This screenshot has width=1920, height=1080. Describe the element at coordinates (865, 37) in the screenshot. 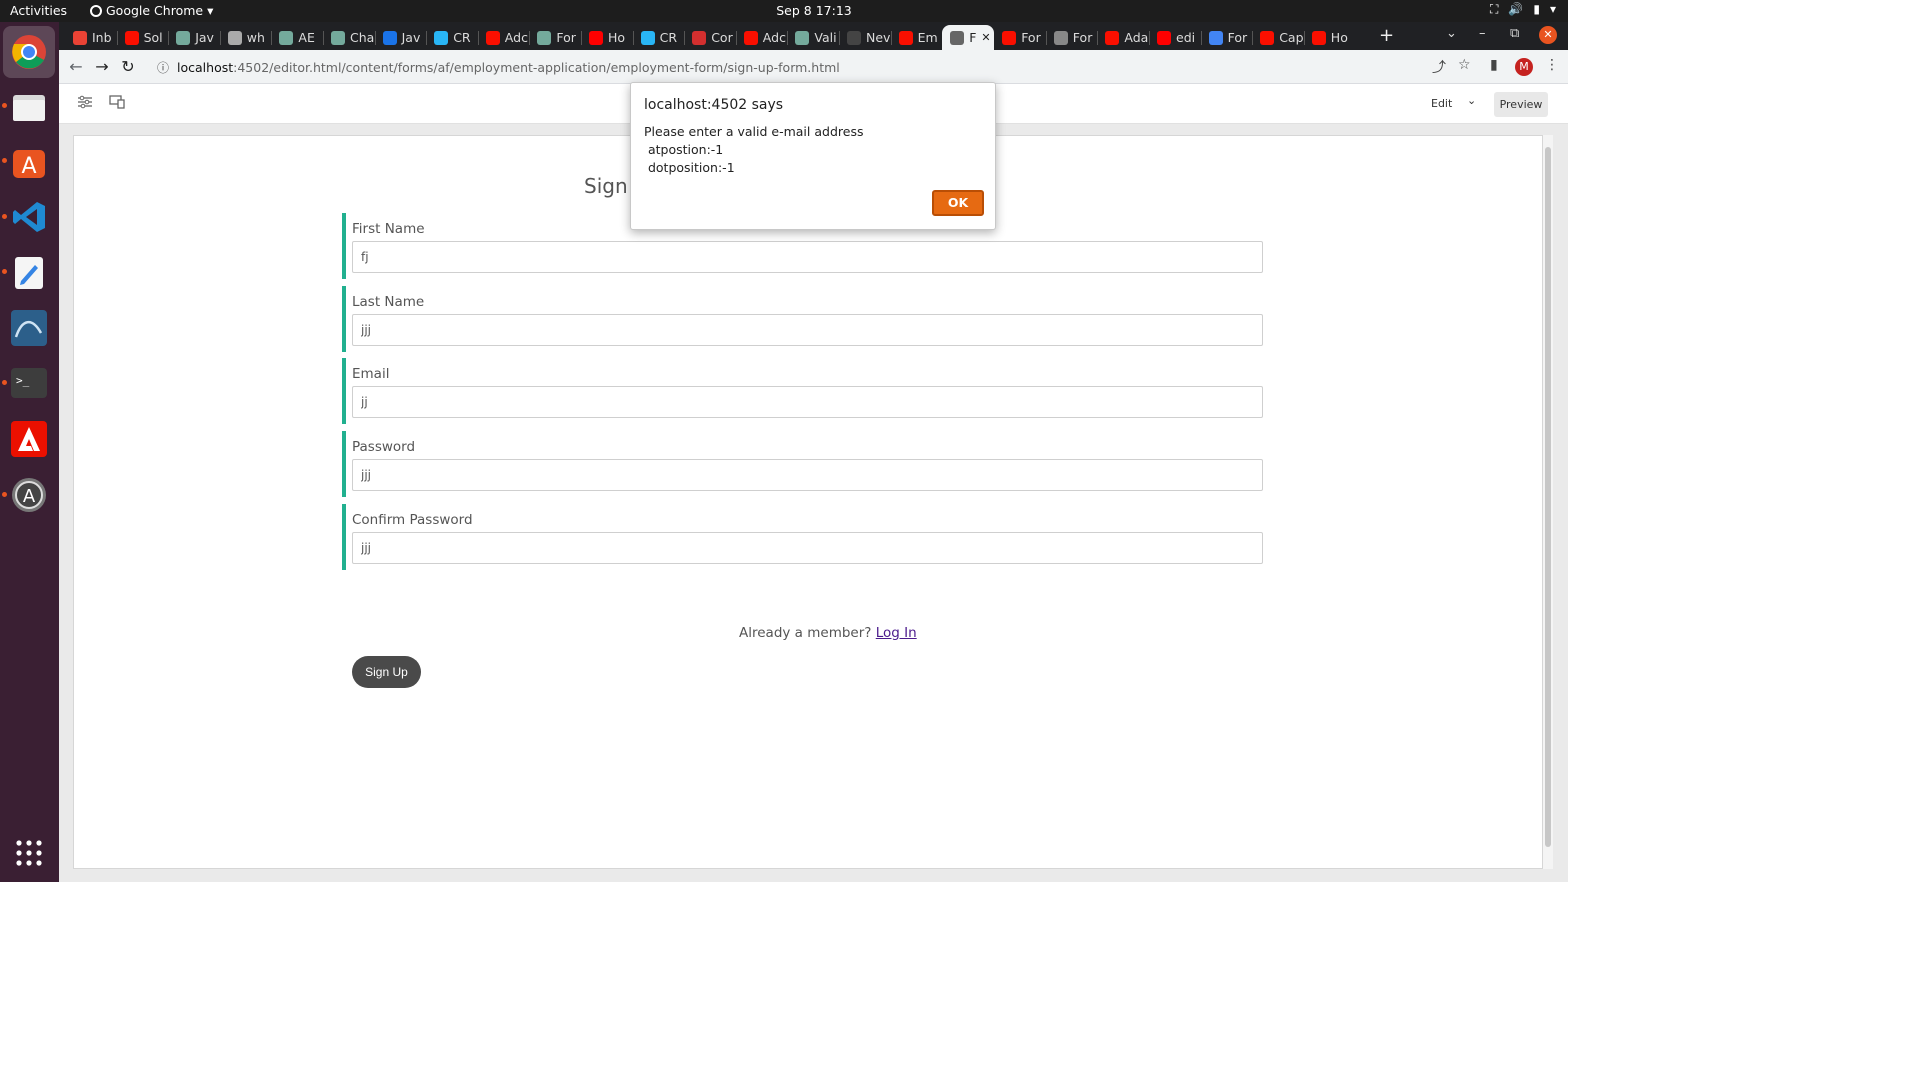

I see `tab: Nev` at that location.